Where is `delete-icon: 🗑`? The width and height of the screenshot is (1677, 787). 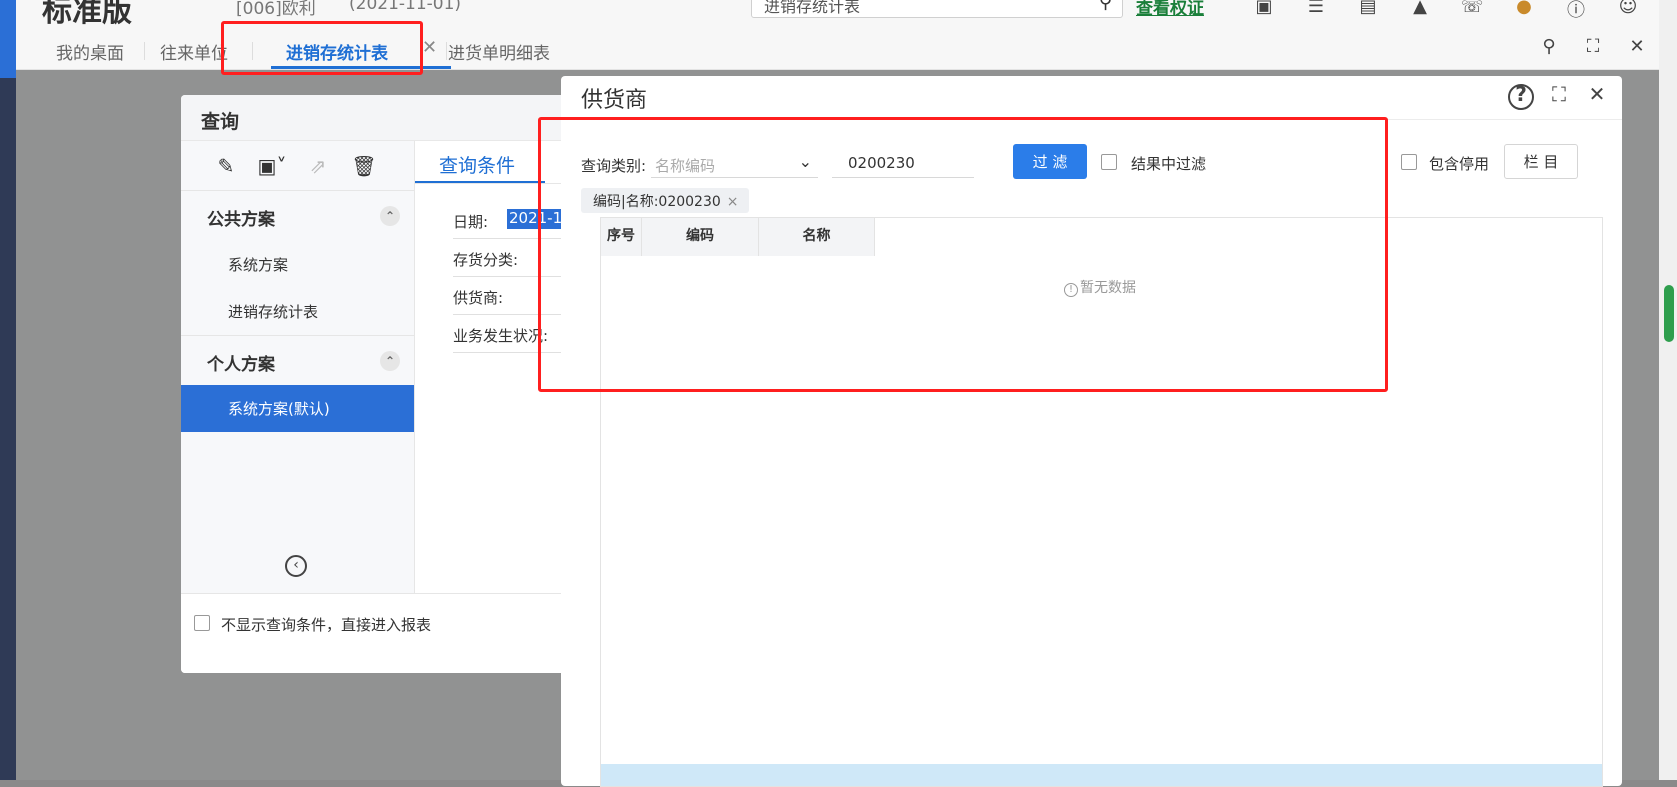
delete-icon: 🗑 is located at coordinates (364, 166).